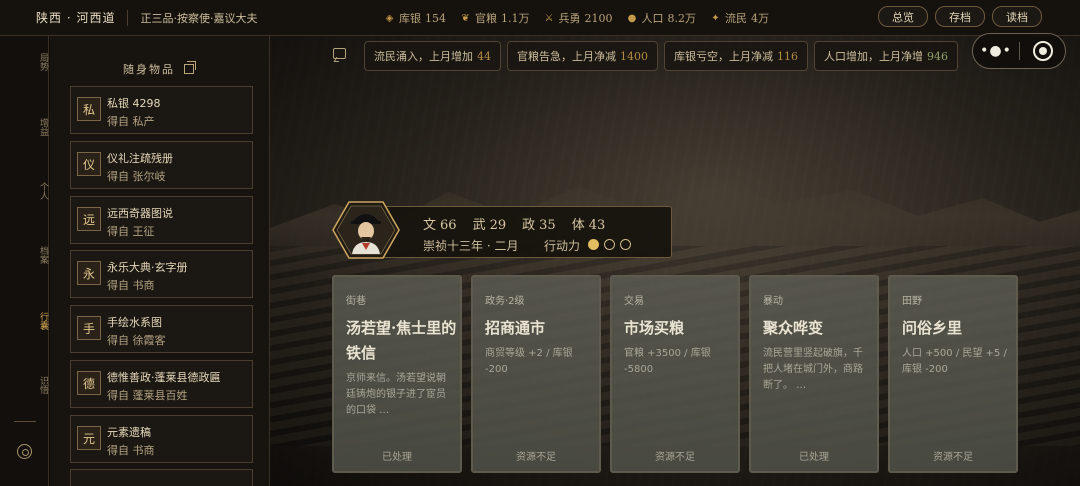 The image size is (1080, 486). I want to click on nav-item-luggage: 行囊, so click(24, 321).